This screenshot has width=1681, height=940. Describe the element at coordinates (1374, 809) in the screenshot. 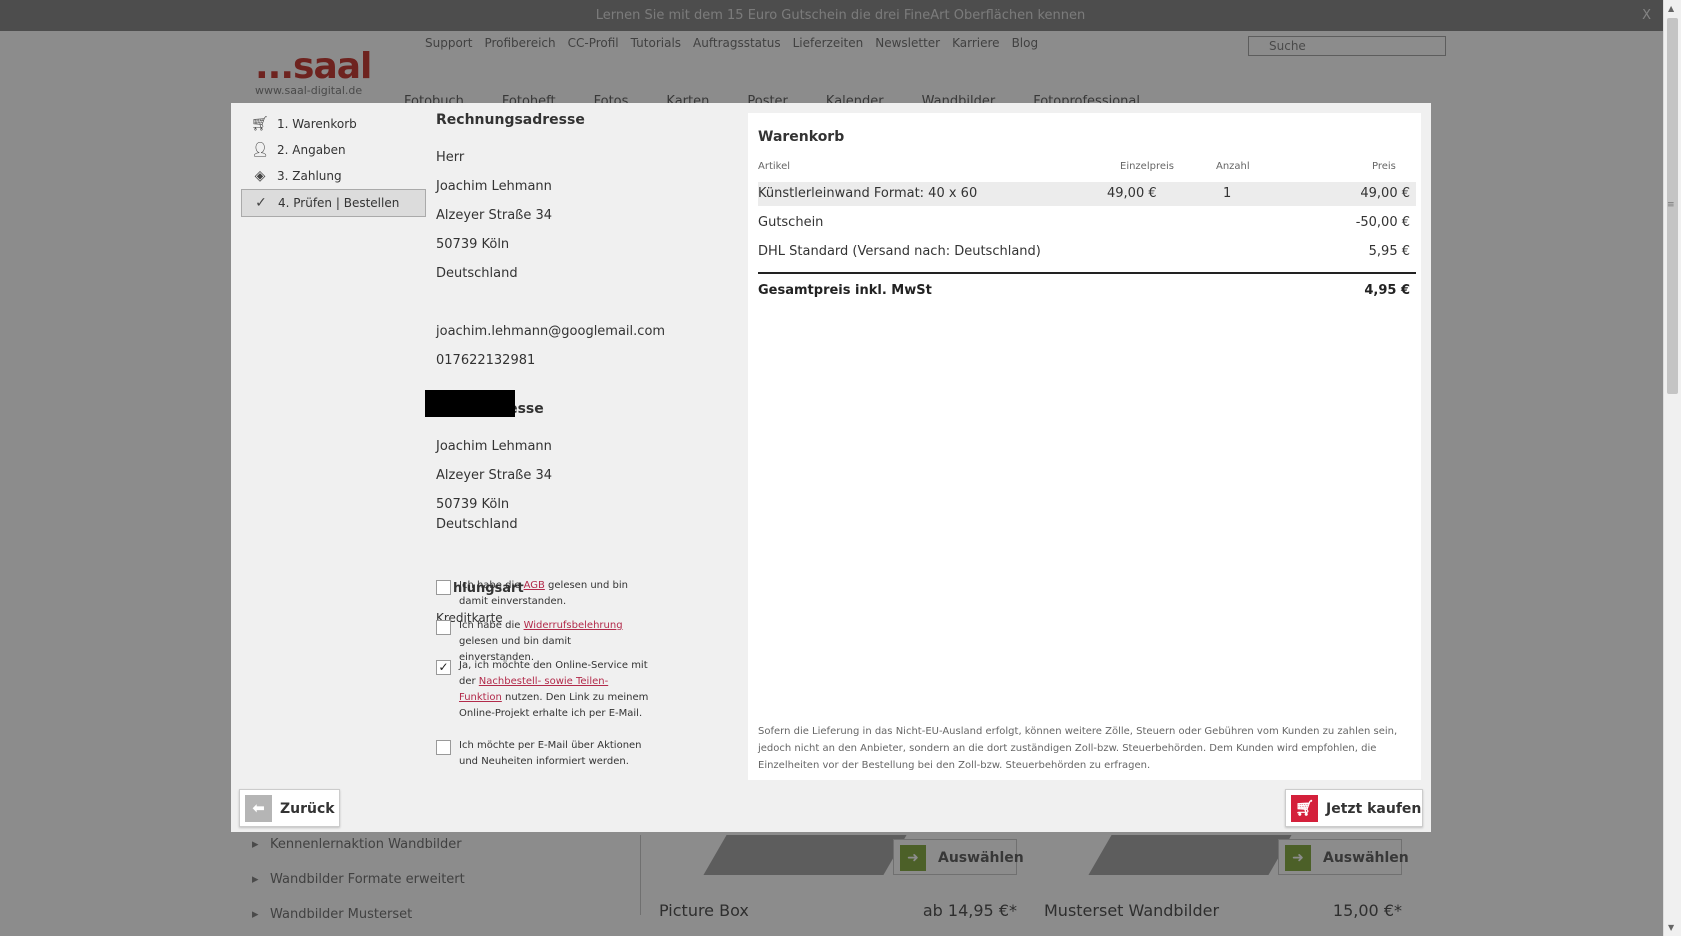

I see `buy-button-label: Jetzt kaufen` at that location.